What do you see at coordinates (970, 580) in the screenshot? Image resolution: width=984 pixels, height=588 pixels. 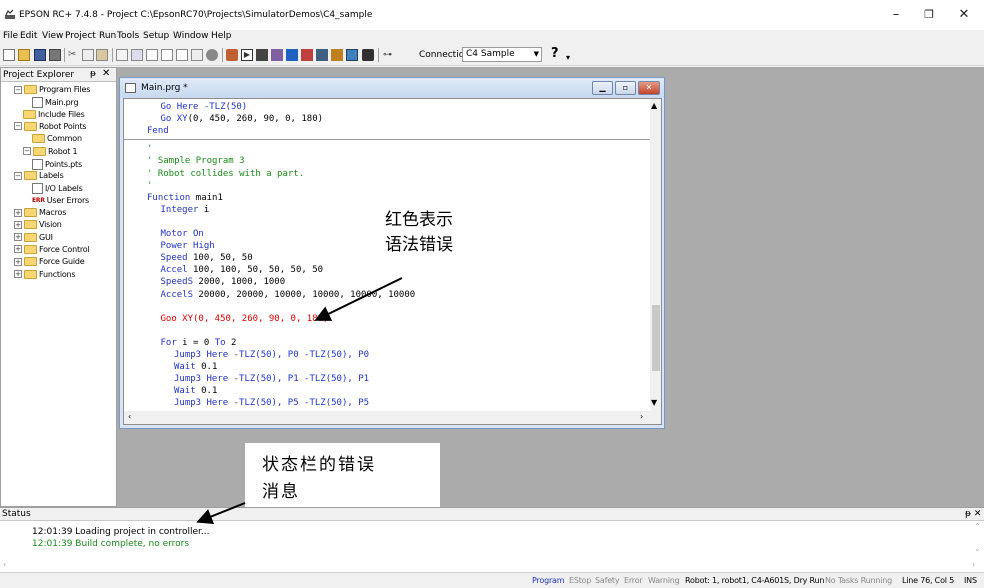 I see `status-mode: INS` at bounding box center [970, 580].